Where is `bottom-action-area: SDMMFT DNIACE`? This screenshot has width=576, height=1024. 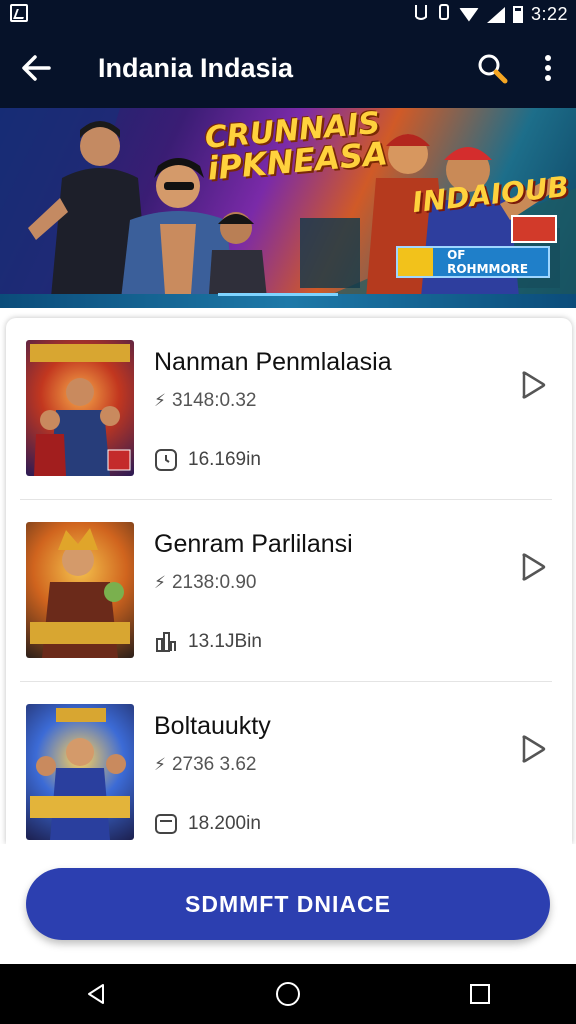
bottom-action-area: SDMMFT DNIACE is located at coordinates (288, 904).